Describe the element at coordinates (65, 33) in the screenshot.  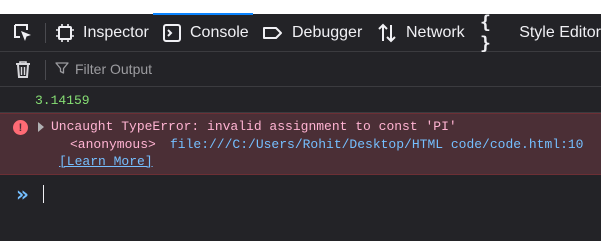
I see `inspector-icon` at that location.